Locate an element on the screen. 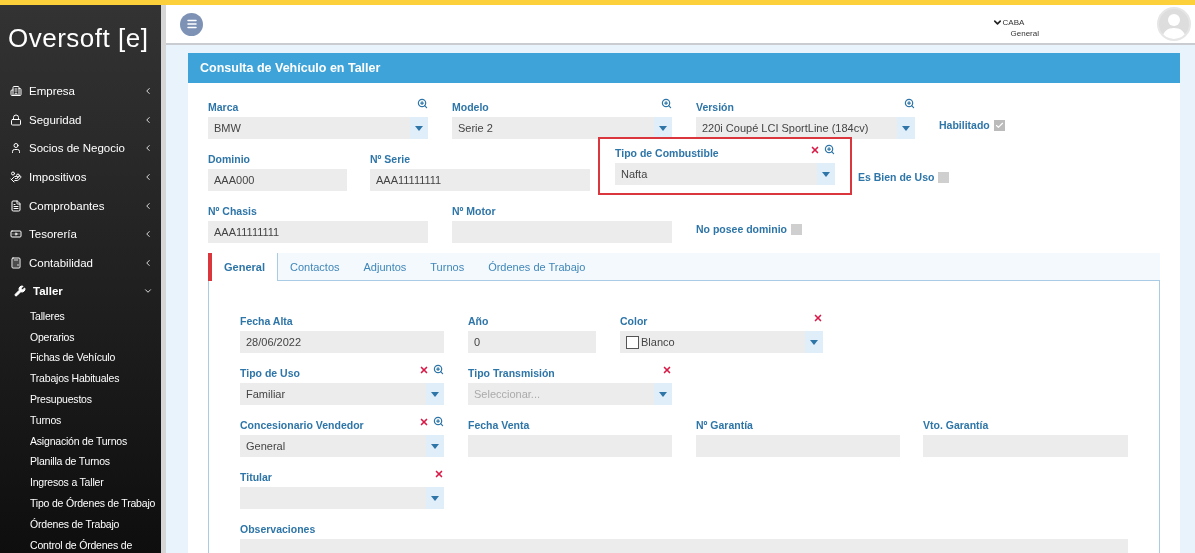 This screenshot has height=553, width=1195. field-label: Año is located at coordinates (479, 321).